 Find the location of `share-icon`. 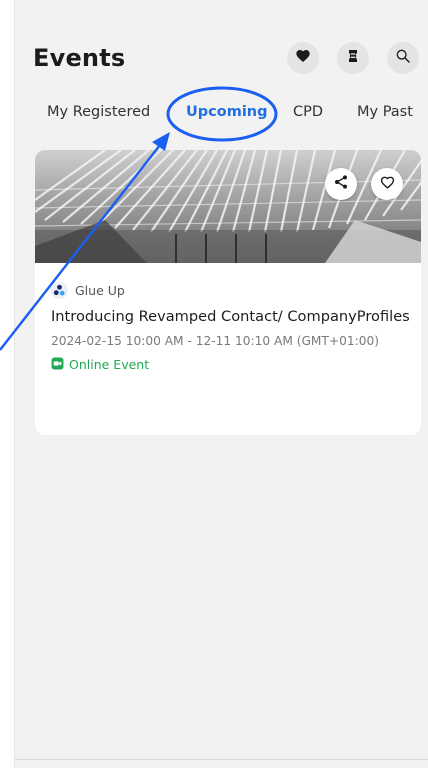

share-icon is located at coordinates (341, 184).